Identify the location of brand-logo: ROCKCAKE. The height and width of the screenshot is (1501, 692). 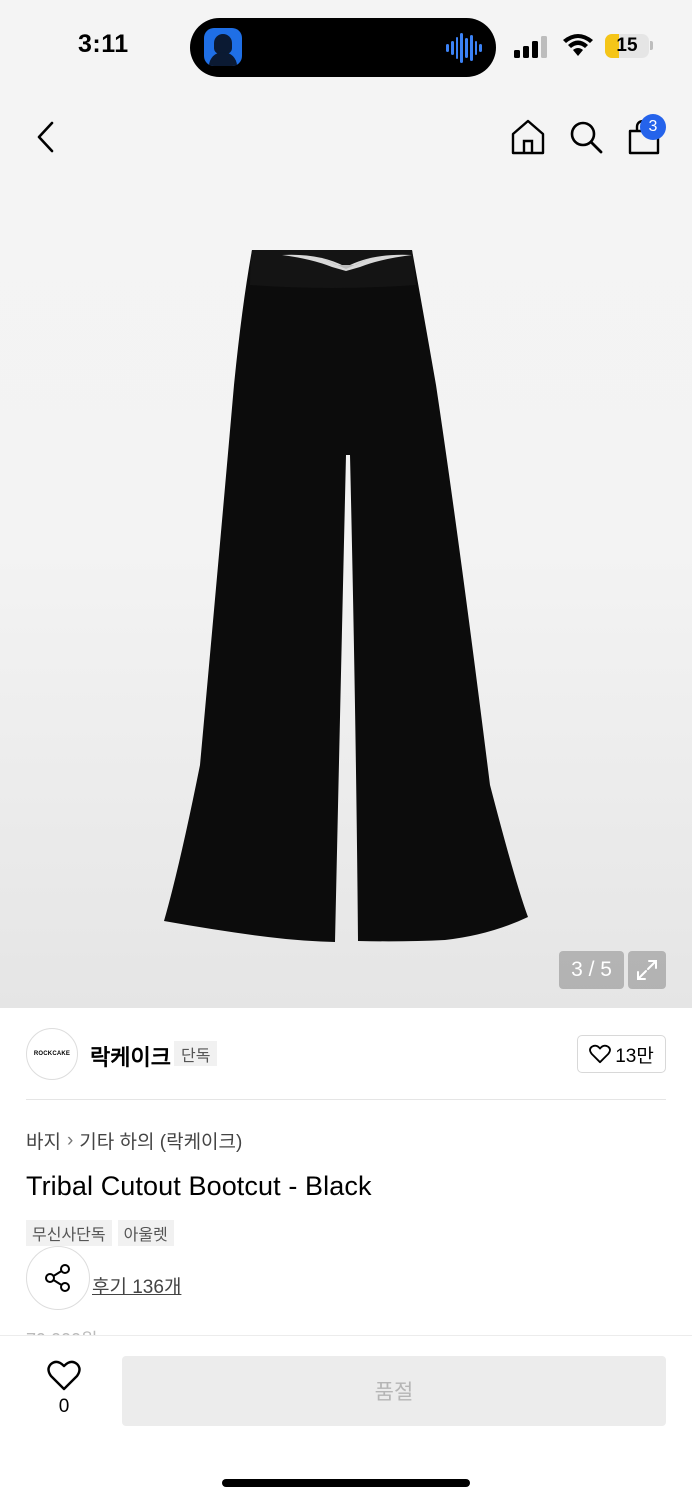
(52, 1054).